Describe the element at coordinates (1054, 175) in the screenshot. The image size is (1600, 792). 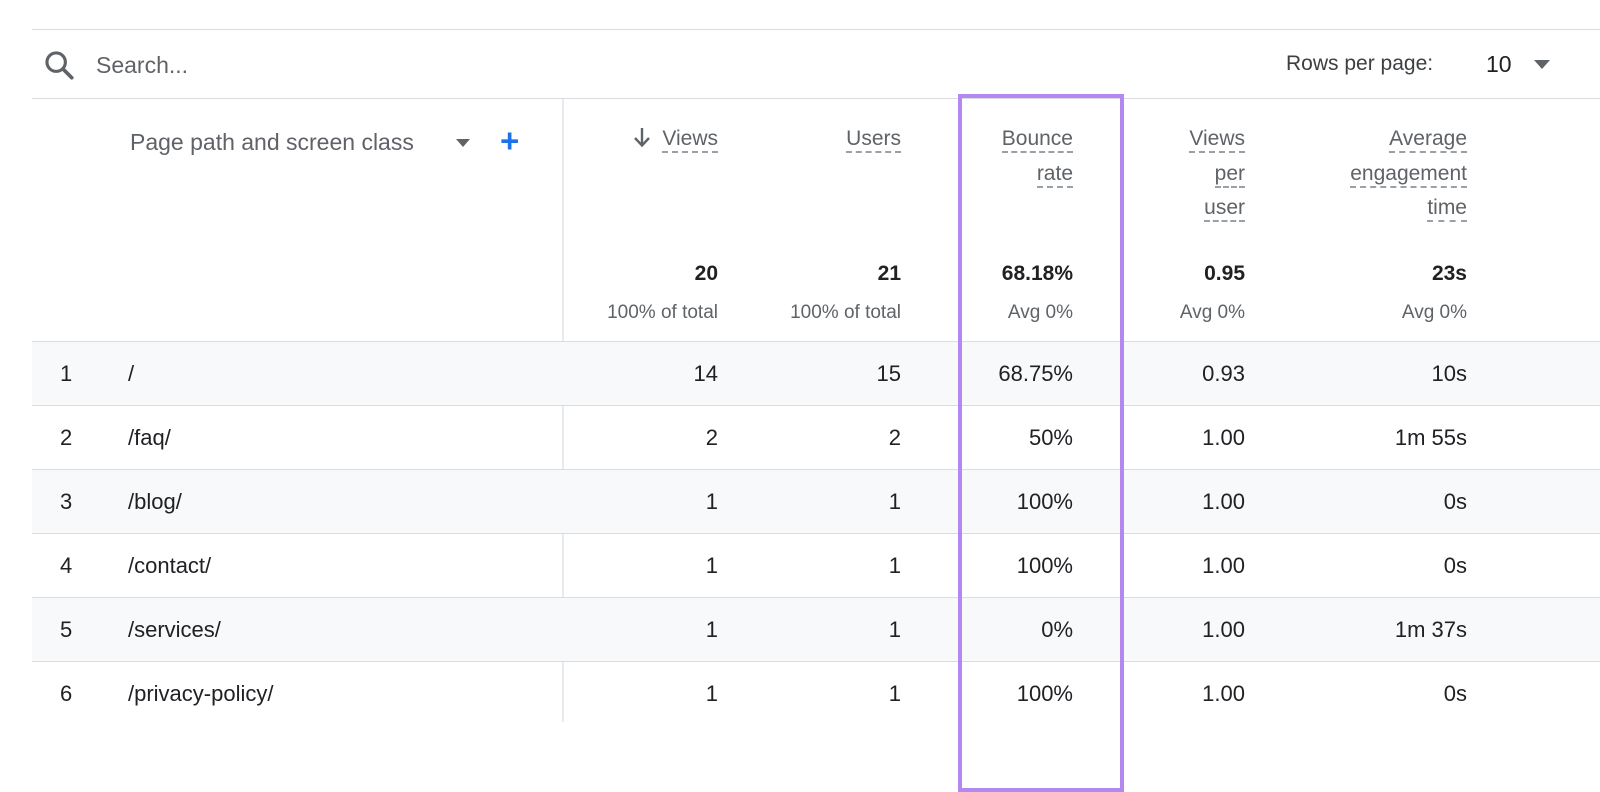
I see `header-bounce-rate-line-2: rate` at that location.